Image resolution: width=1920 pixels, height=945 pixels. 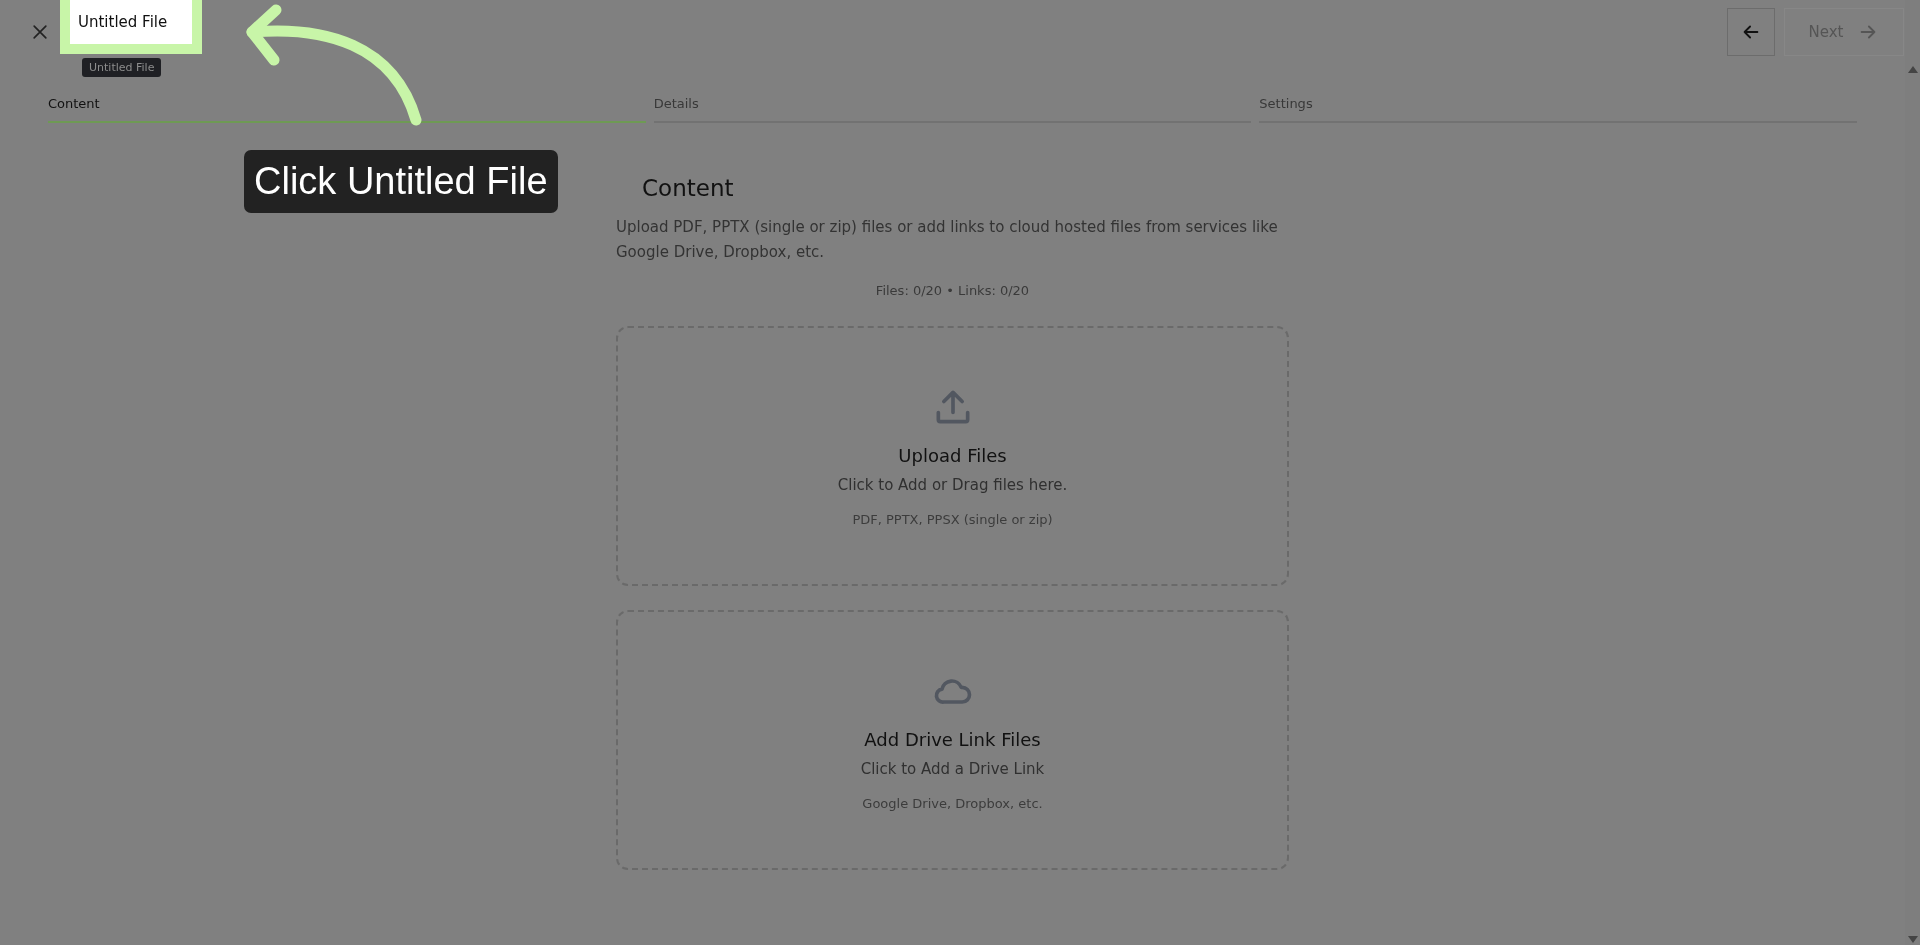 I want to click on dropzone-title: Upload Files, so click(x=952, y=455).